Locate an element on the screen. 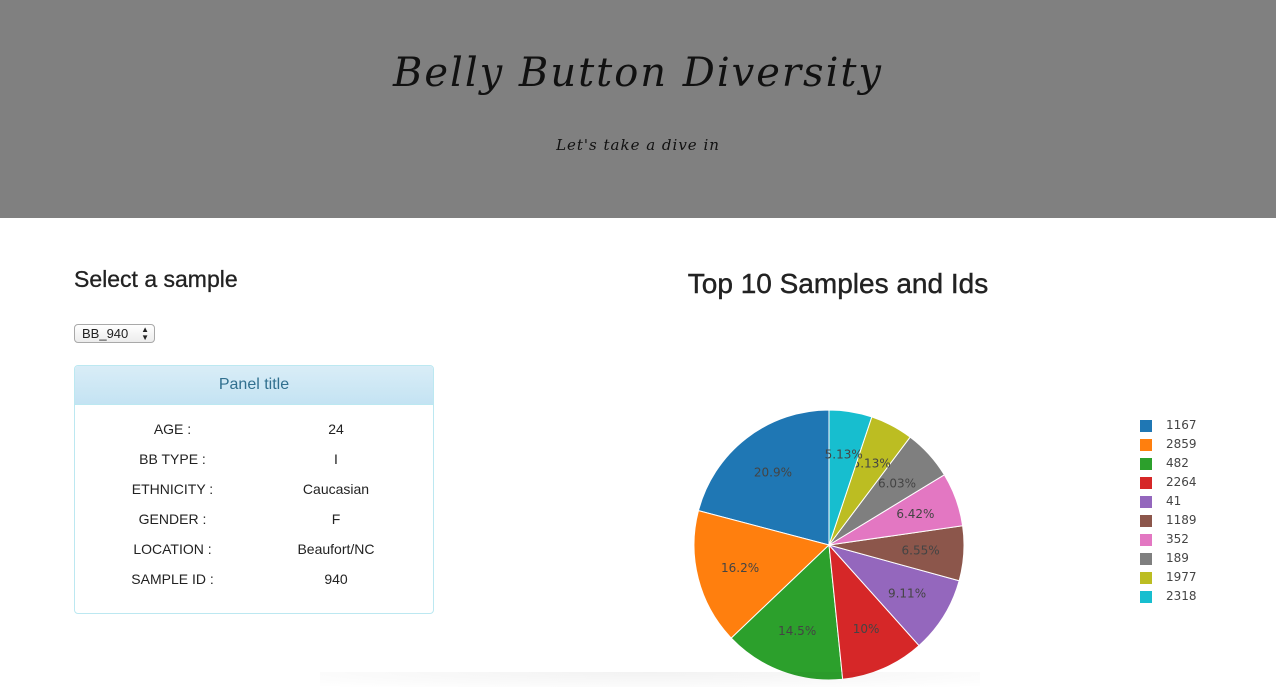 This screenshot has width=1276, height=687. pie-slice-label: 9.11% is located at coordinates (907, 593).